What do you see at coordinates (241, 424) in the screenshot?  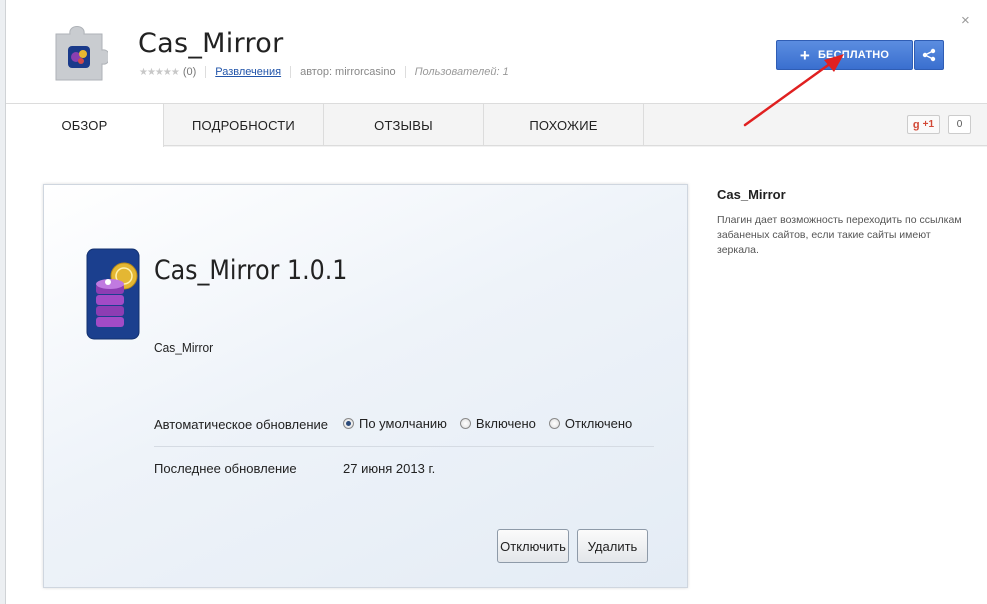 I see `auto-update-label: Автоматическое обновление` at bounding box center [241, 424].